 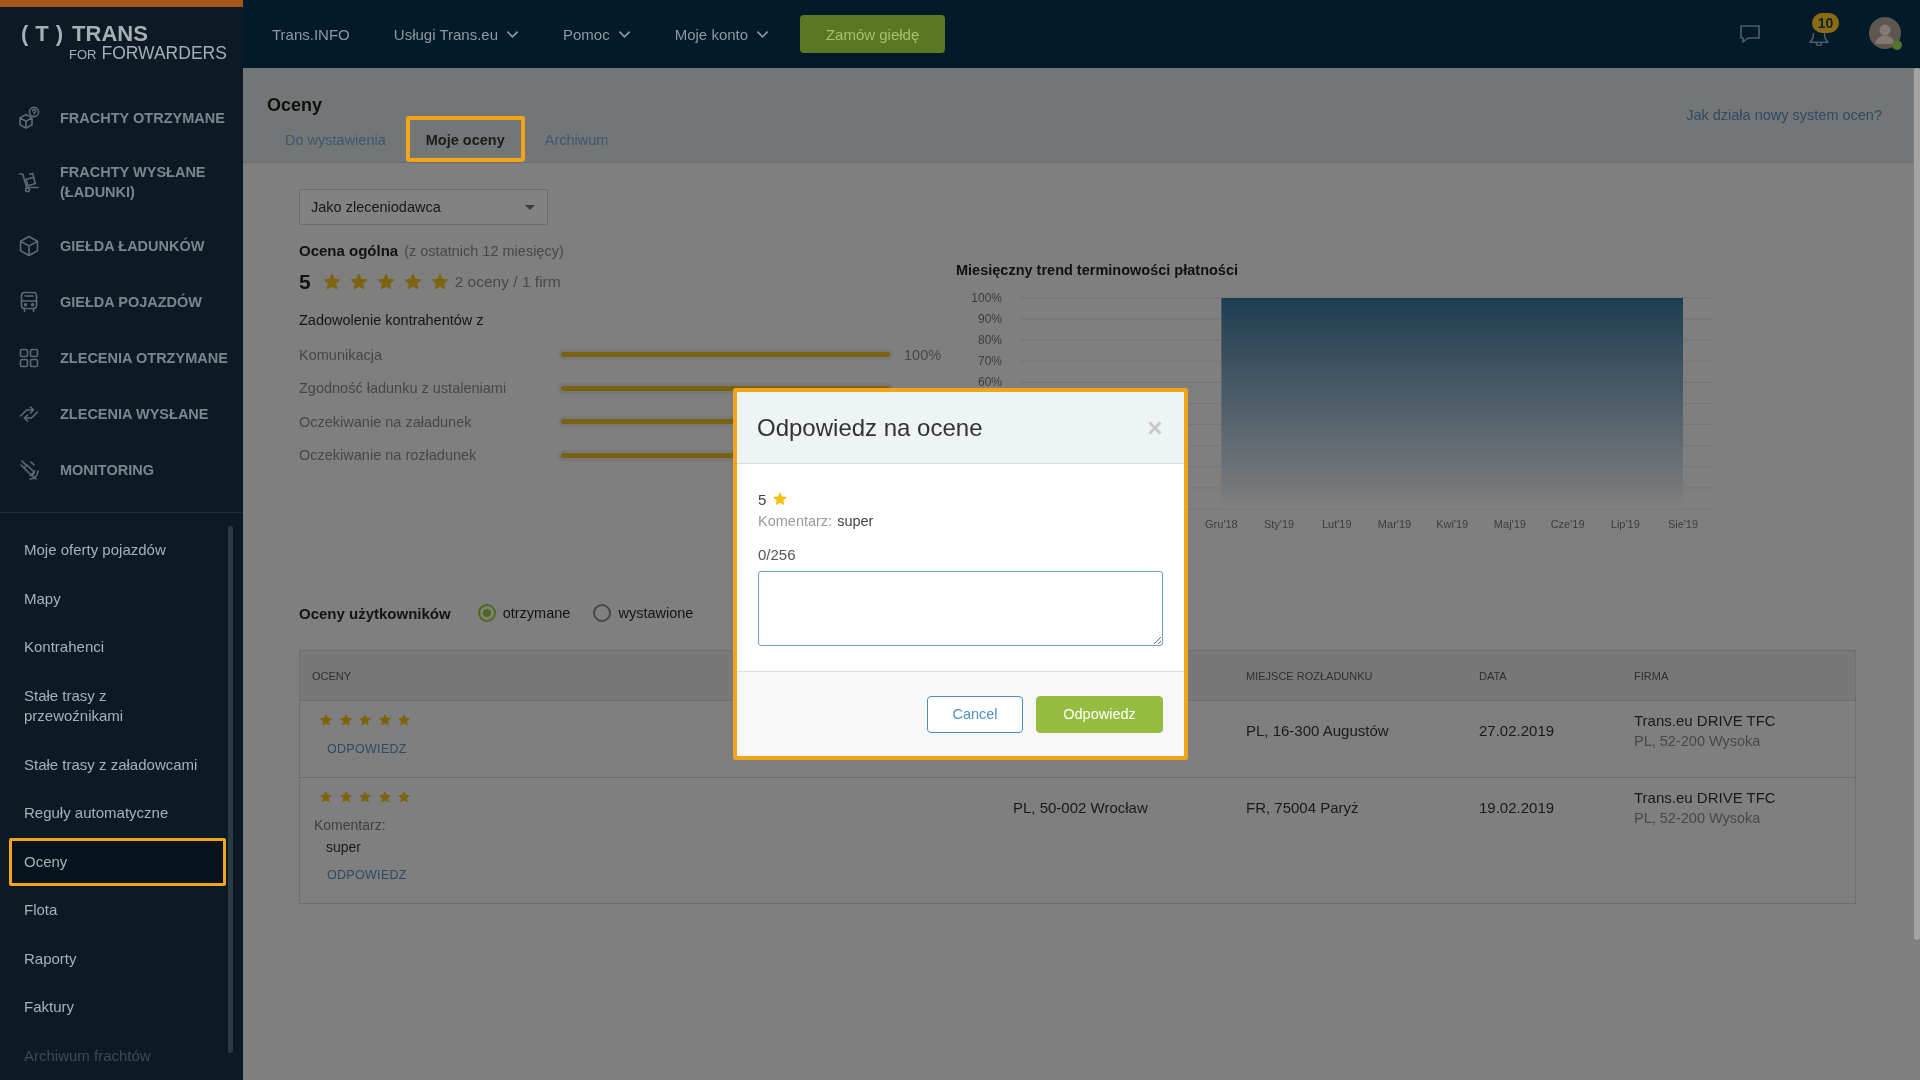 What do you see at coordinates (29, 182) in the screenshot?
I see `hand-truck-icon` at bounding box center [29, 182].